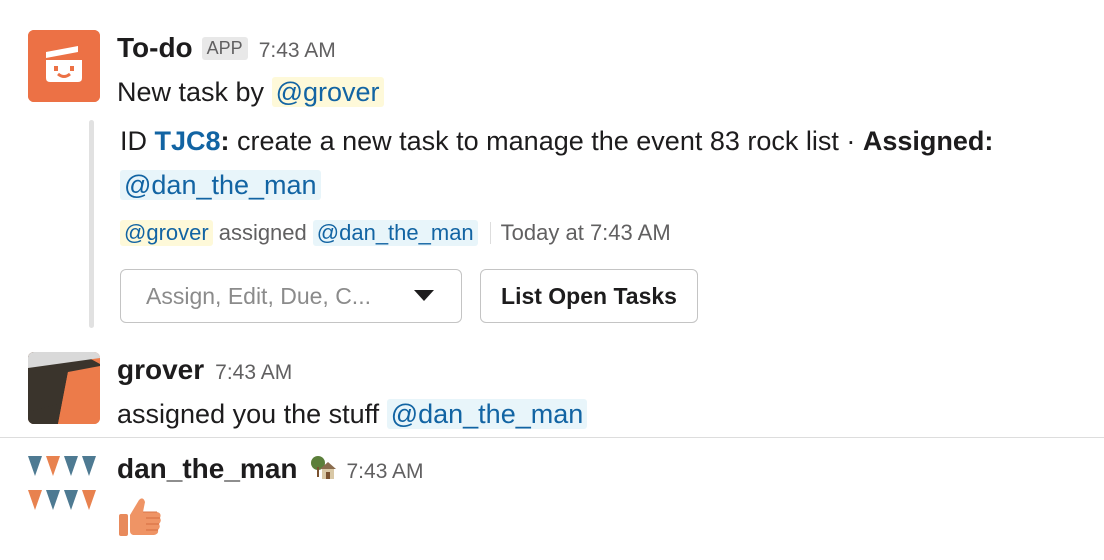 The height and width of the screenshot is (560, 1104). Describe the element at coordinates (589, 296) in the screenshot. I see `list-open-tasks-button: List Open Tasks` at that location.